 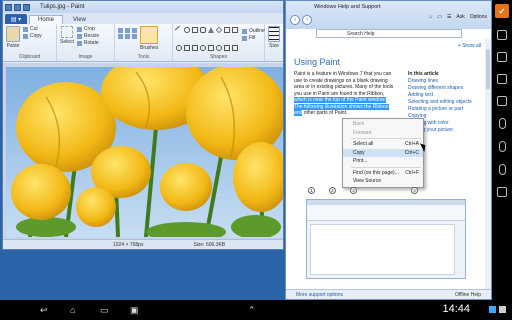 I want to click on android-navbar: ↩ ⌂ ▭ ▣ ⌃ 14:44, so click(x=256, y=310).